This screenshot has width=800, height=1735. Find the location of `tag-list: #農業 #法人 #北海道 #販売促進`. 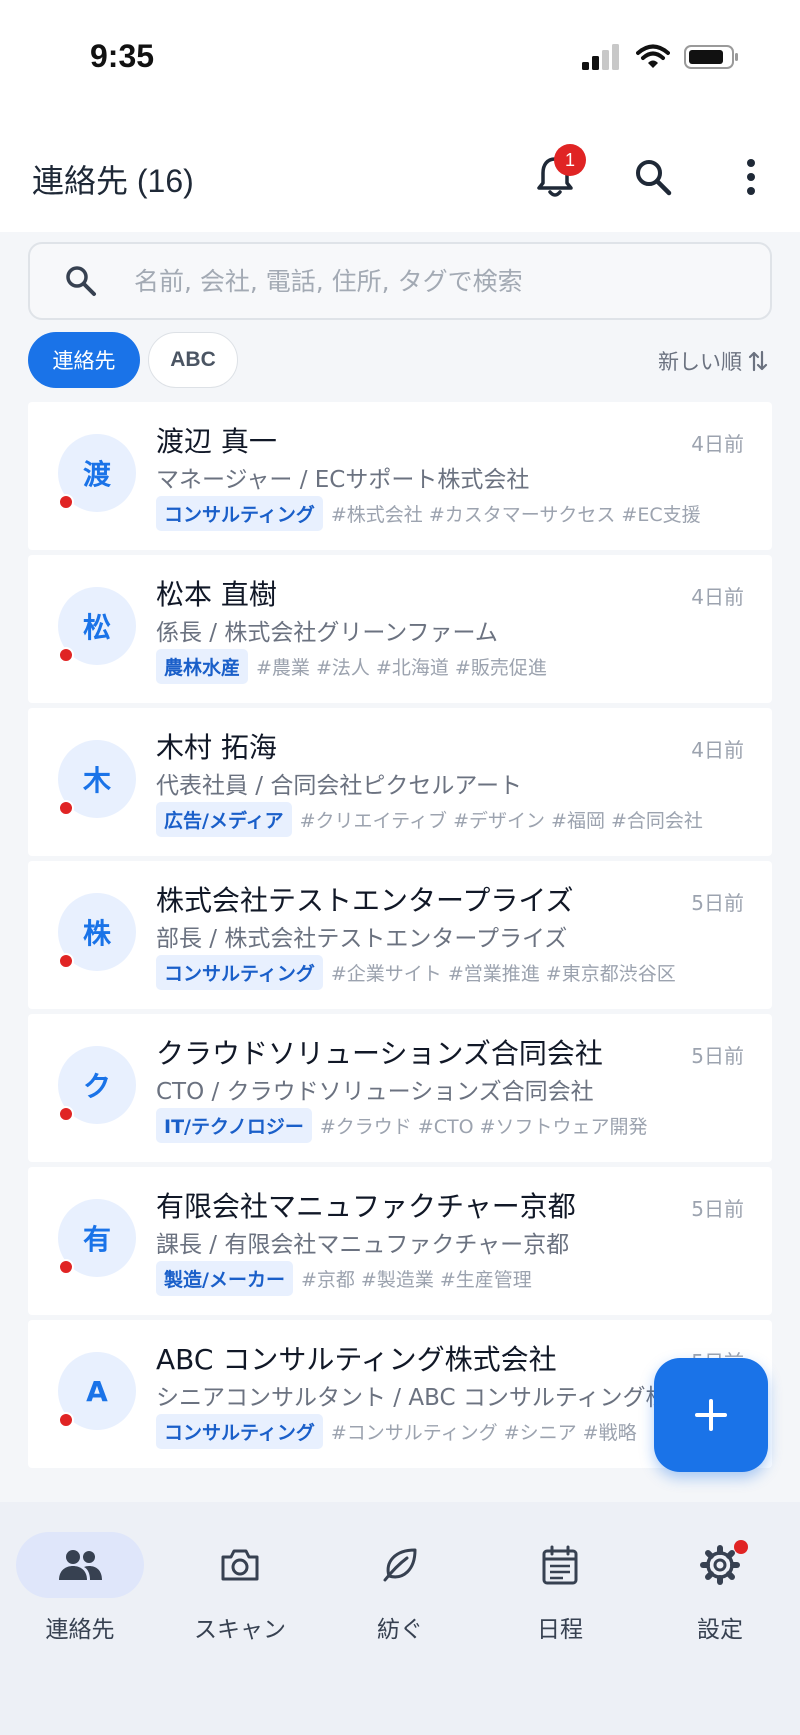

tag-list: #農業 #法人 #北海道 #販売促進 is located at coordinates (401, 668).